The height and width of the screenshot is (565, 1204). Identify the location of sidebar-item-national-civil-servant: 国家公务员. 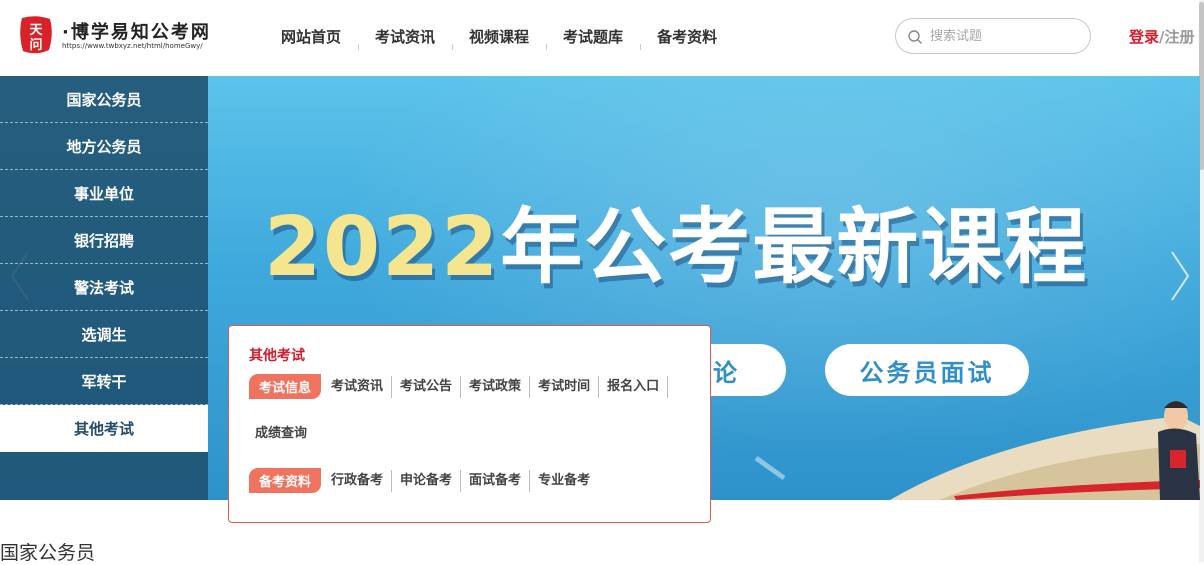
(104, 99).